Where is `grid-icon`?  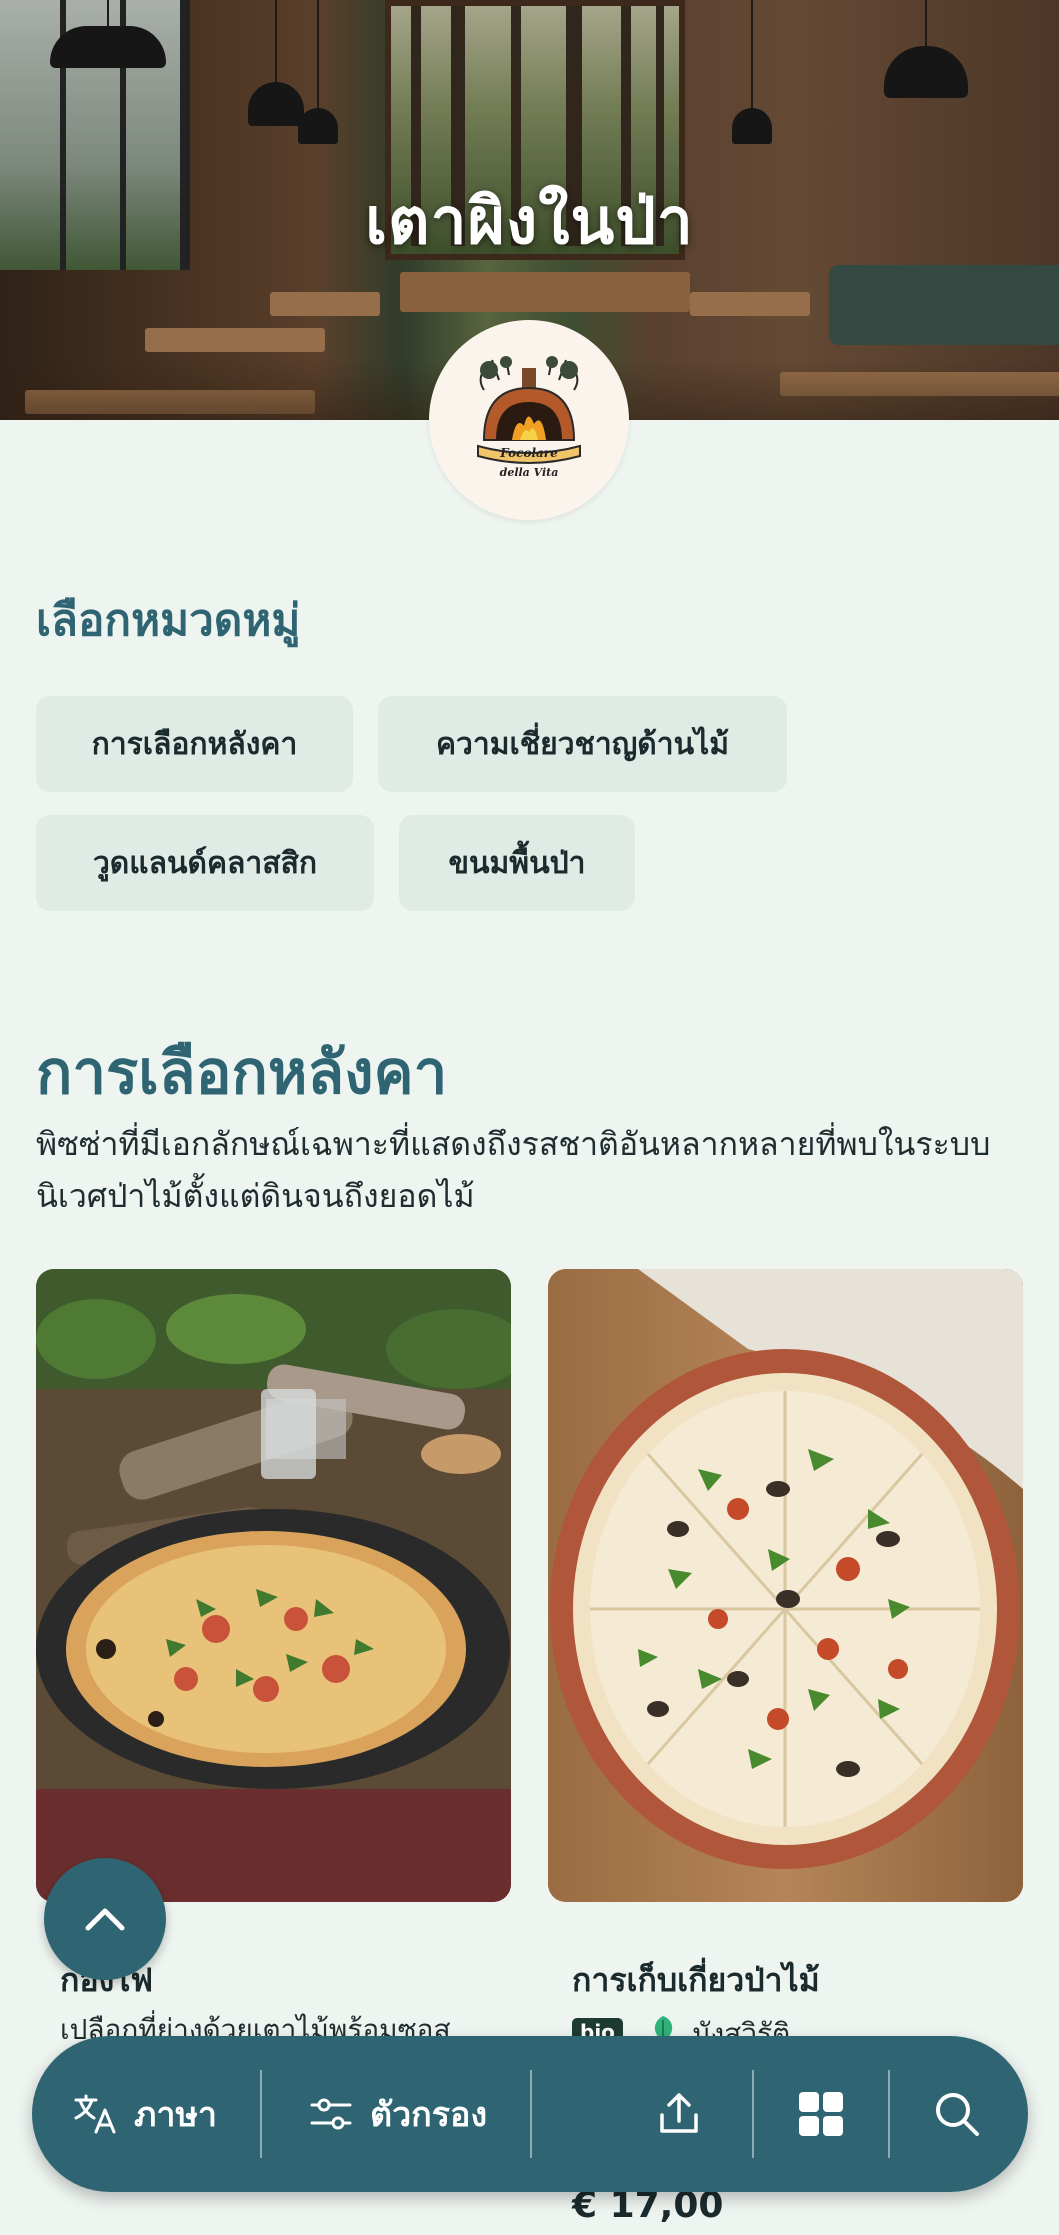
grid-icon is located at coordinates (821, 2114).